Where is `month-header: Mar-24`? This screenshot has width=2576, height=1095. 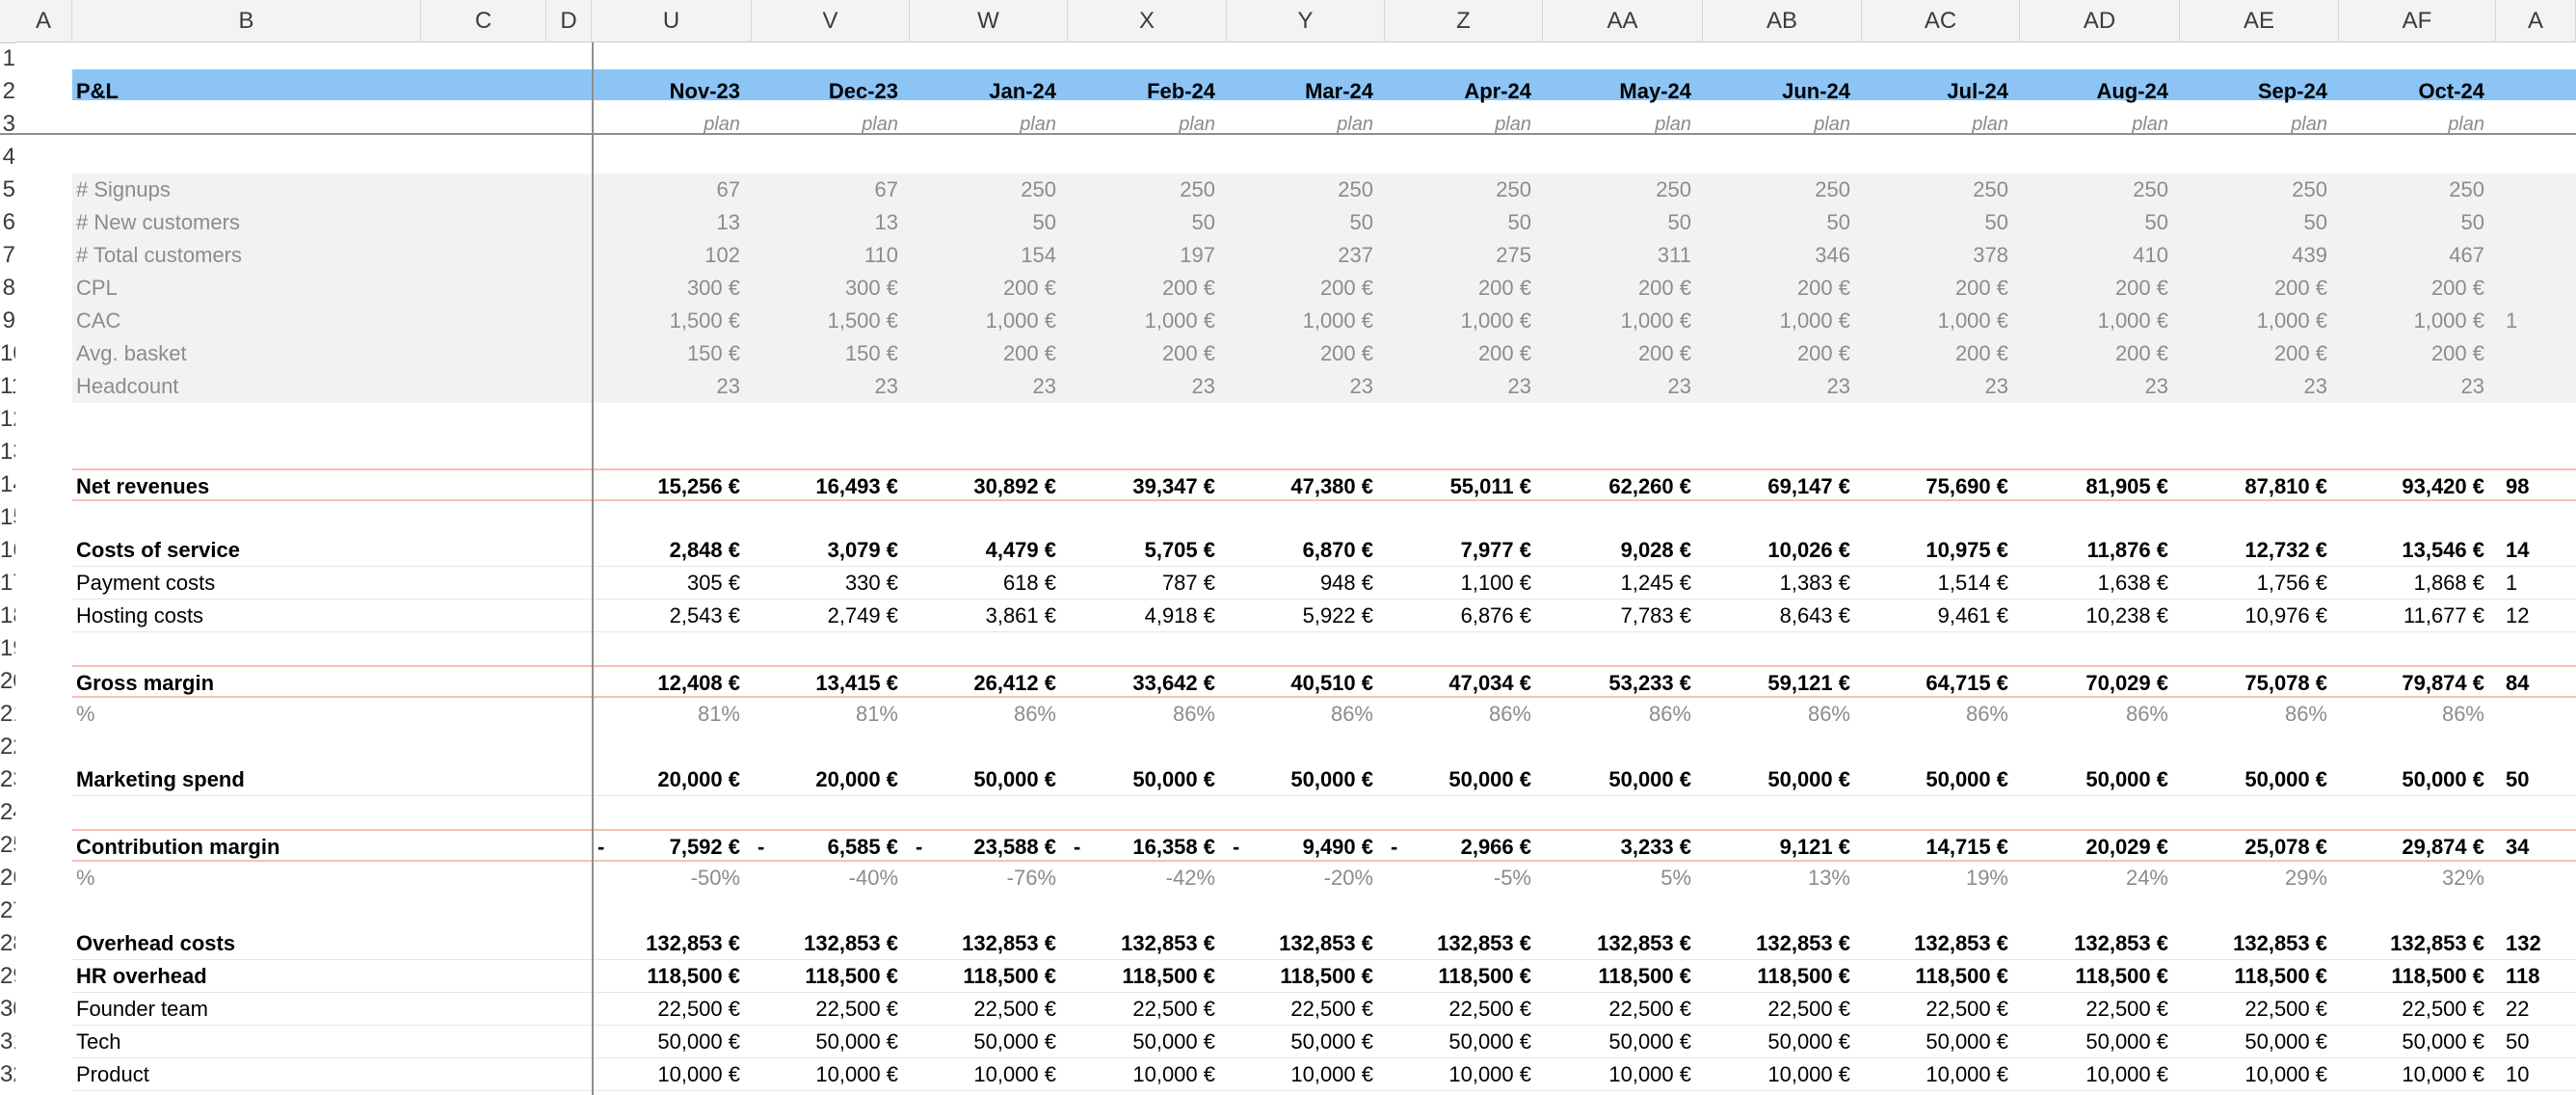
month-header: Mar-24 is located at coordinates (1300, 91).